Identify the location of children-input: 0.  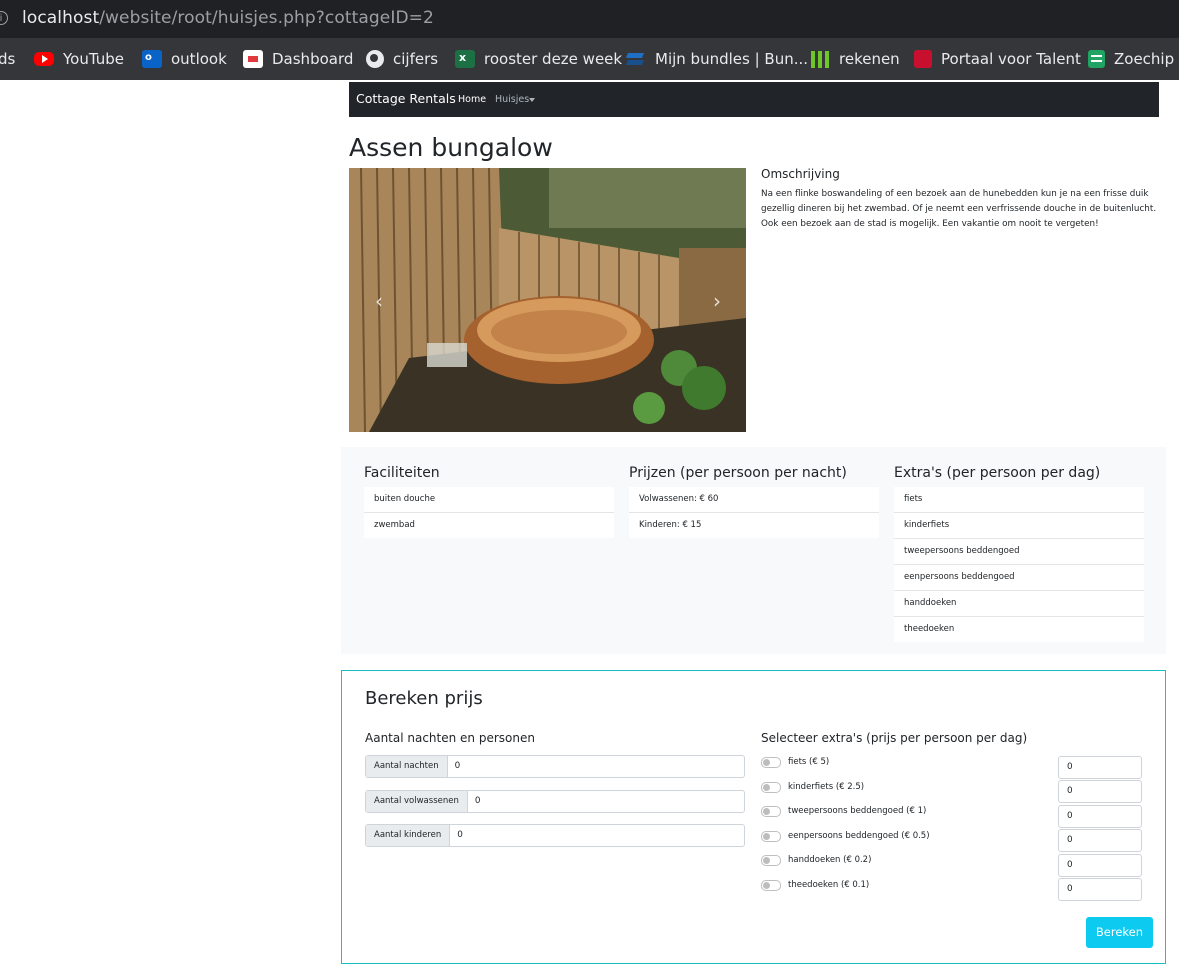
(597, 835).